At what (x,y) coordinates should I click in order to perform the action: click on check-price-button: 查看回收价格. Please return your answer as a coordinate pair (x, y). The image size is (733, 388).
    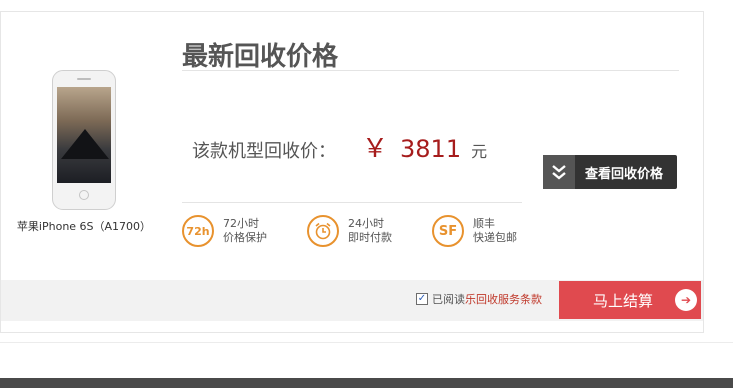
    Looking at the image, I should click on (610, 172).